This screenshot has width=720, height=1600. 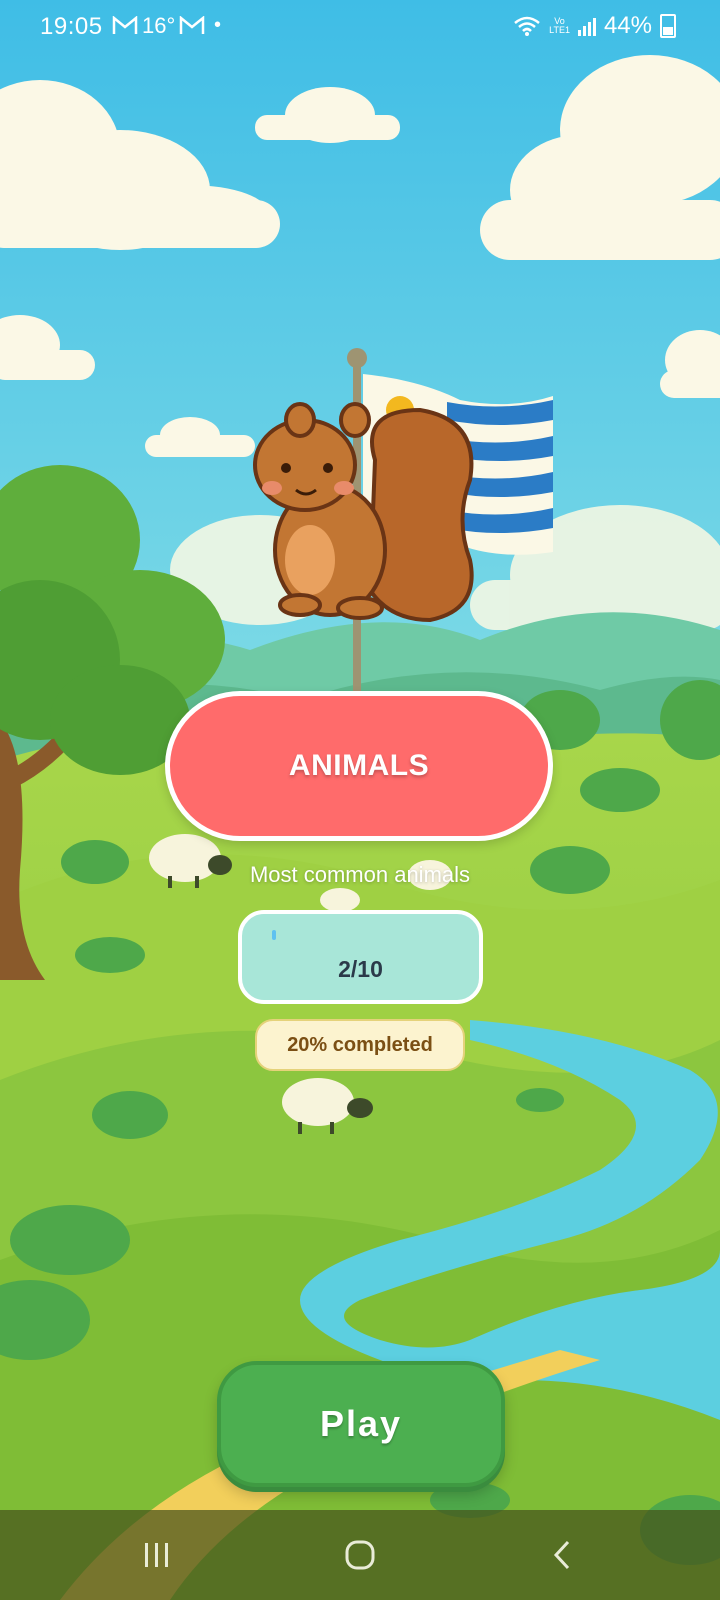 I want to click on battery-icon, so click(x=668, y=26).